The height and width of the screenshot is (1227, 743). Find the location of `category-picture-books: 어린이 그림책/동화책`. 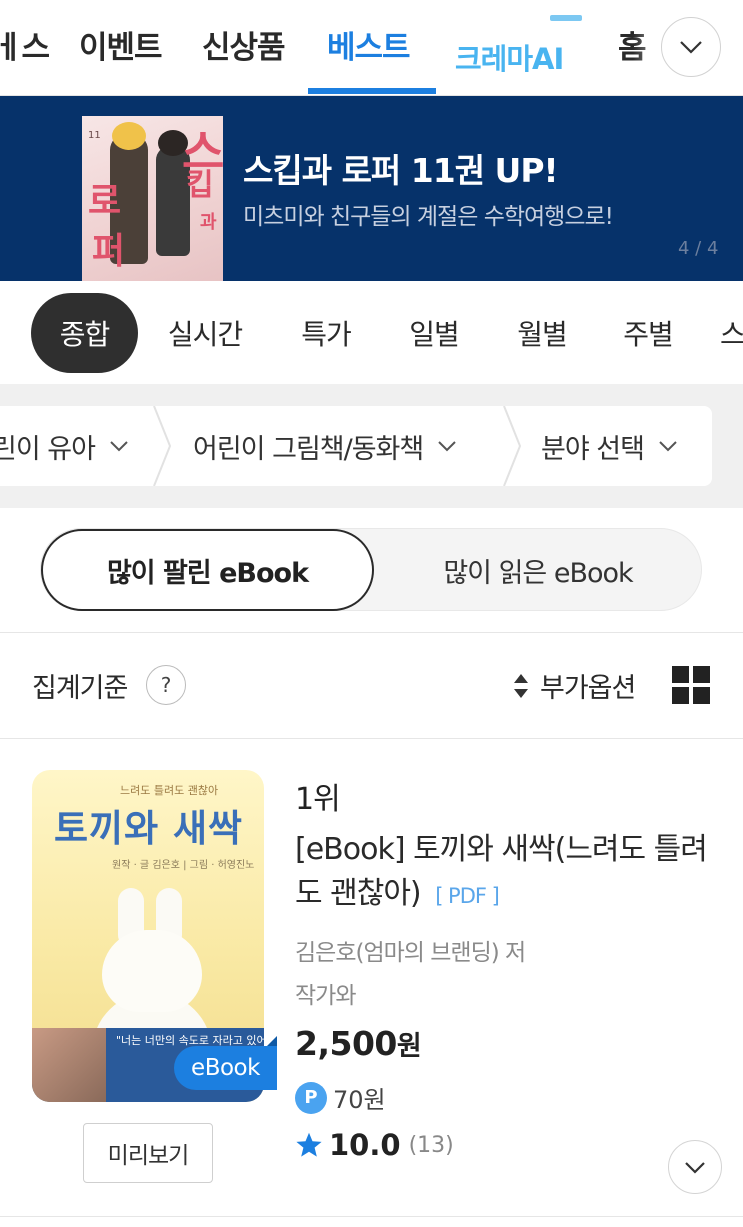

category-picture-books: 어린이 그림책/동화책 is located at coordinates (325, 446).